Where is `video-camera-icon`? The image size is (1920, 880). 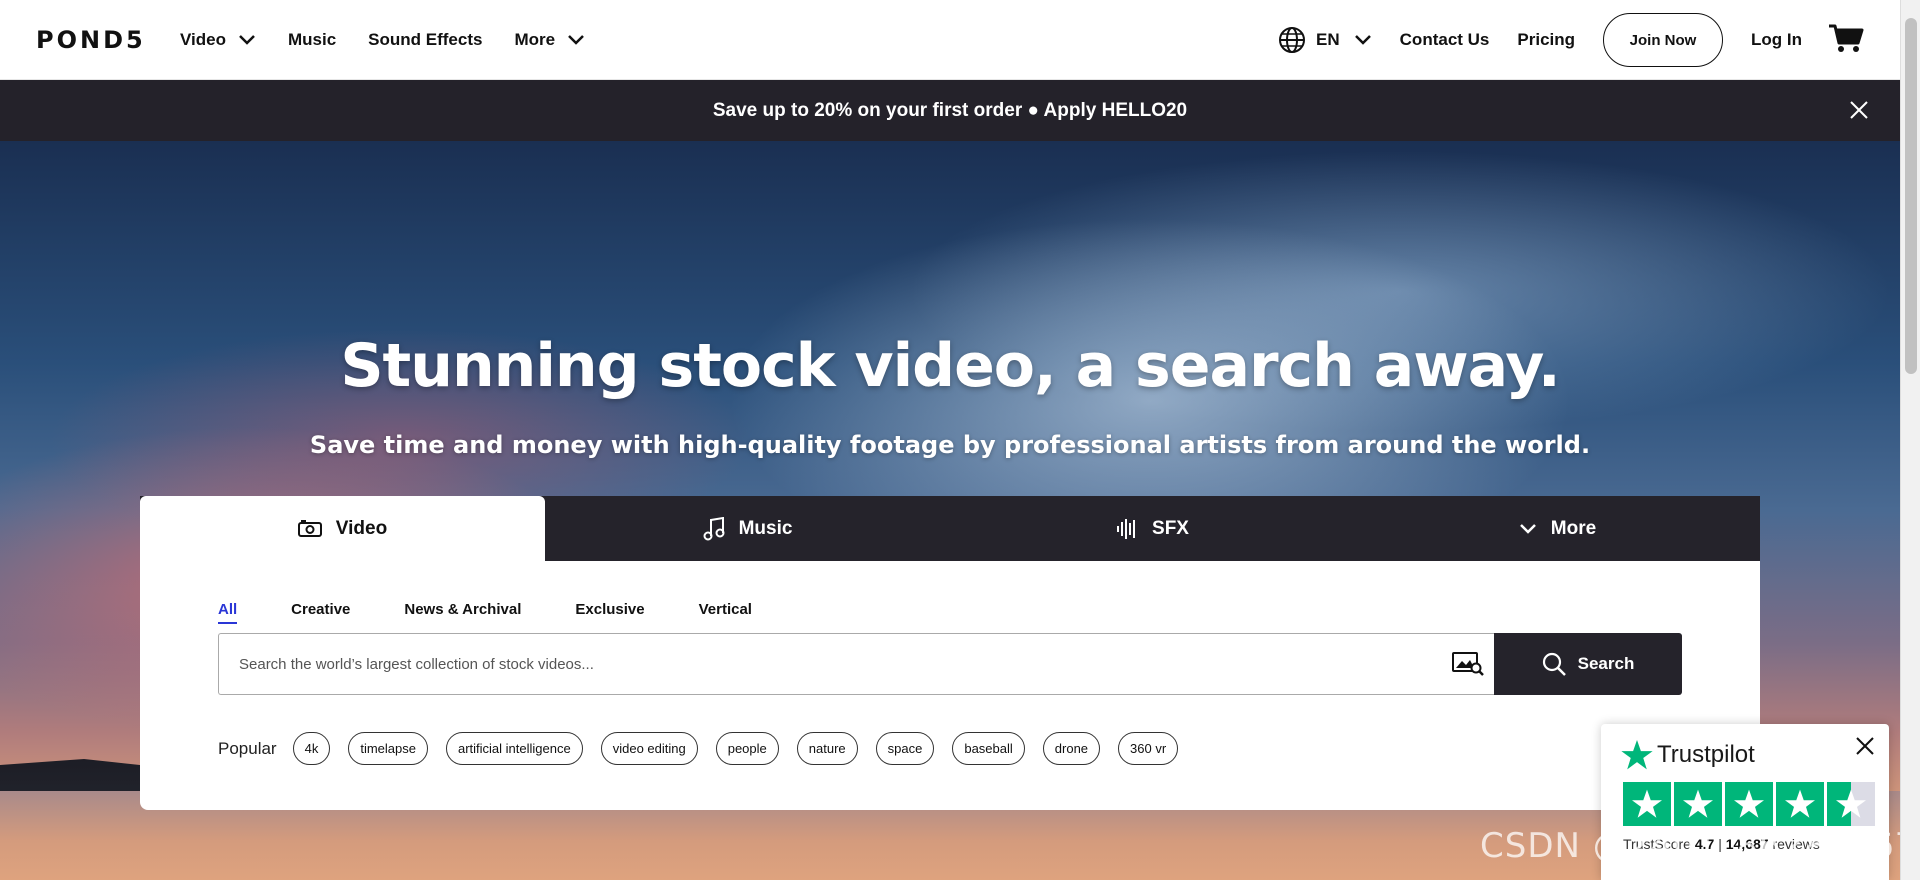 video-camera-icon is located at coordinates (309, 528).